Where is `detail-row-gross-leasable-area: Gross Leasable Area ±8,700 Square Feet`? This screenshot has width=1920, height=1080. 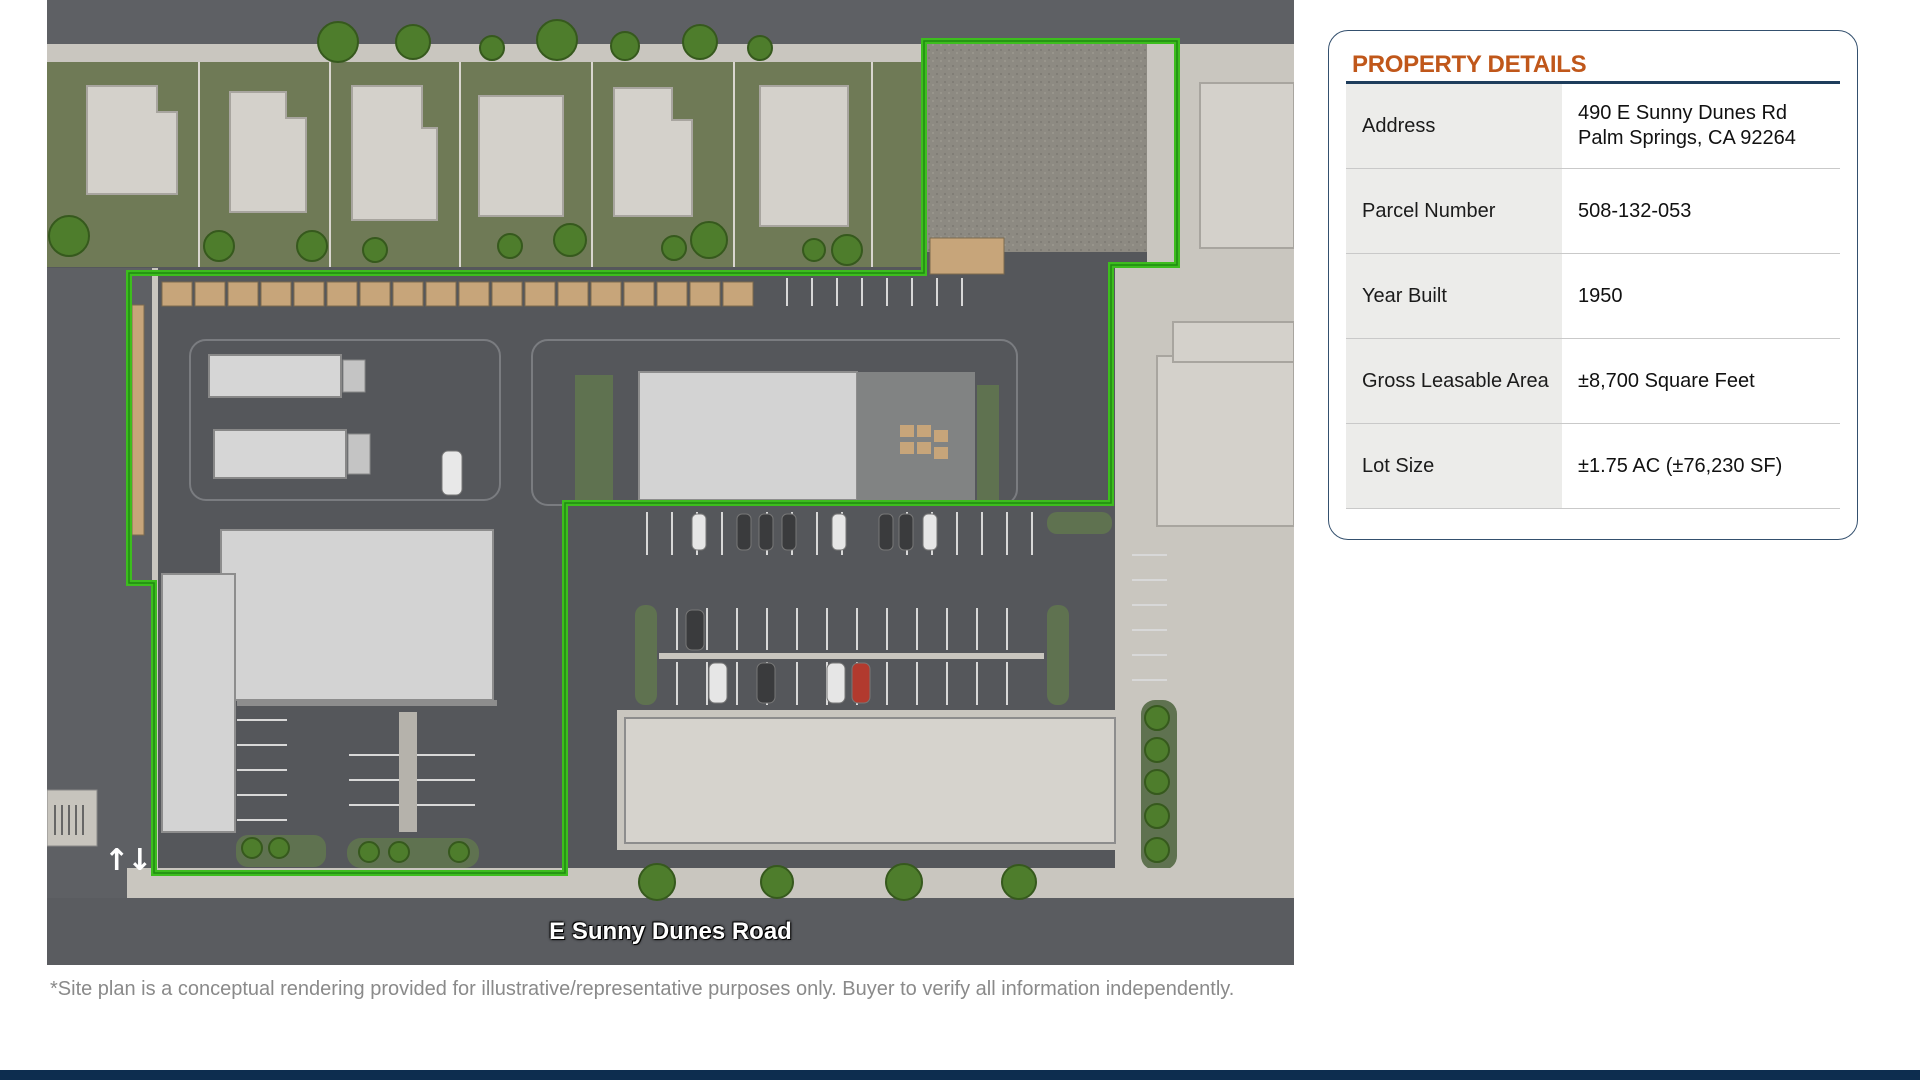 detail-row-gross-leasable-area: Gross Leasable Area ±8,700 Square Feet is located at coordinates (1593, 381).